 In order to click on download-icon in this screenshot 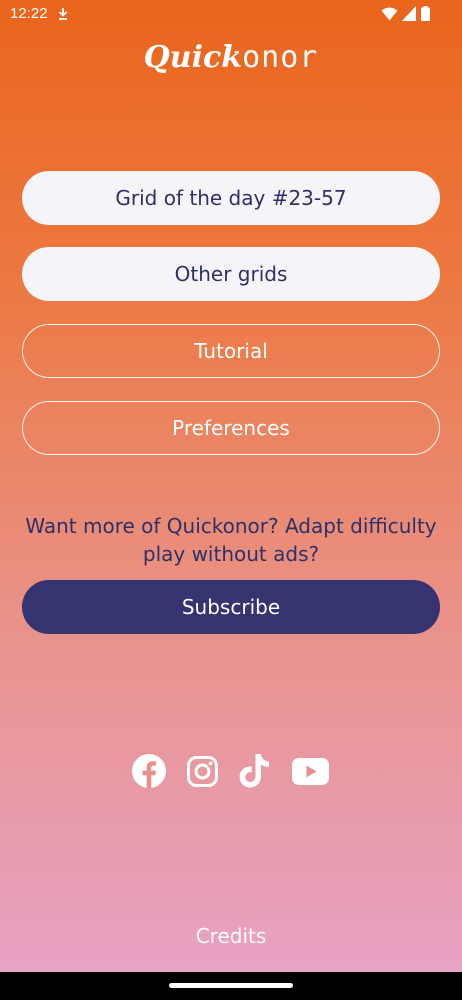, I will do `click(63, 14)`.